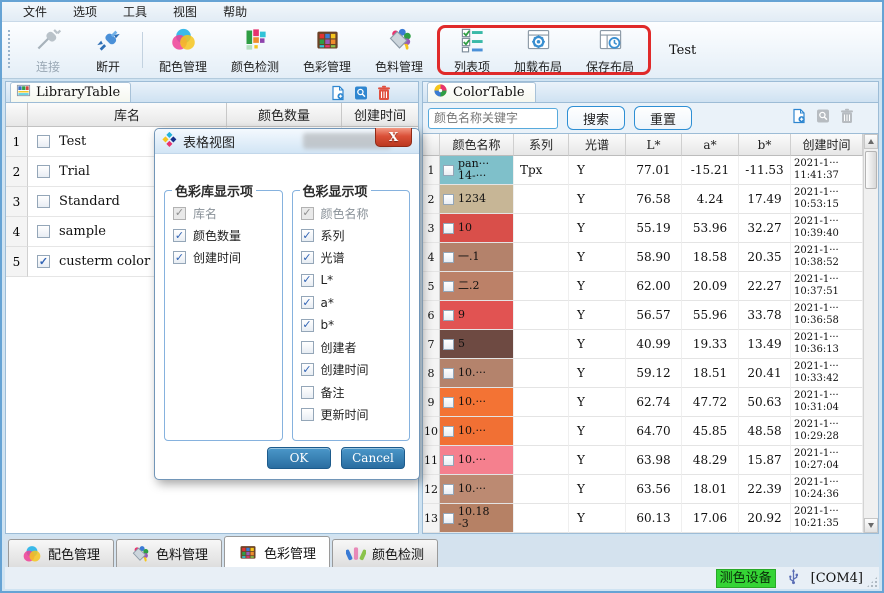 The image size is (884, 593). I want to click on color-search-input, so click(493, 118).